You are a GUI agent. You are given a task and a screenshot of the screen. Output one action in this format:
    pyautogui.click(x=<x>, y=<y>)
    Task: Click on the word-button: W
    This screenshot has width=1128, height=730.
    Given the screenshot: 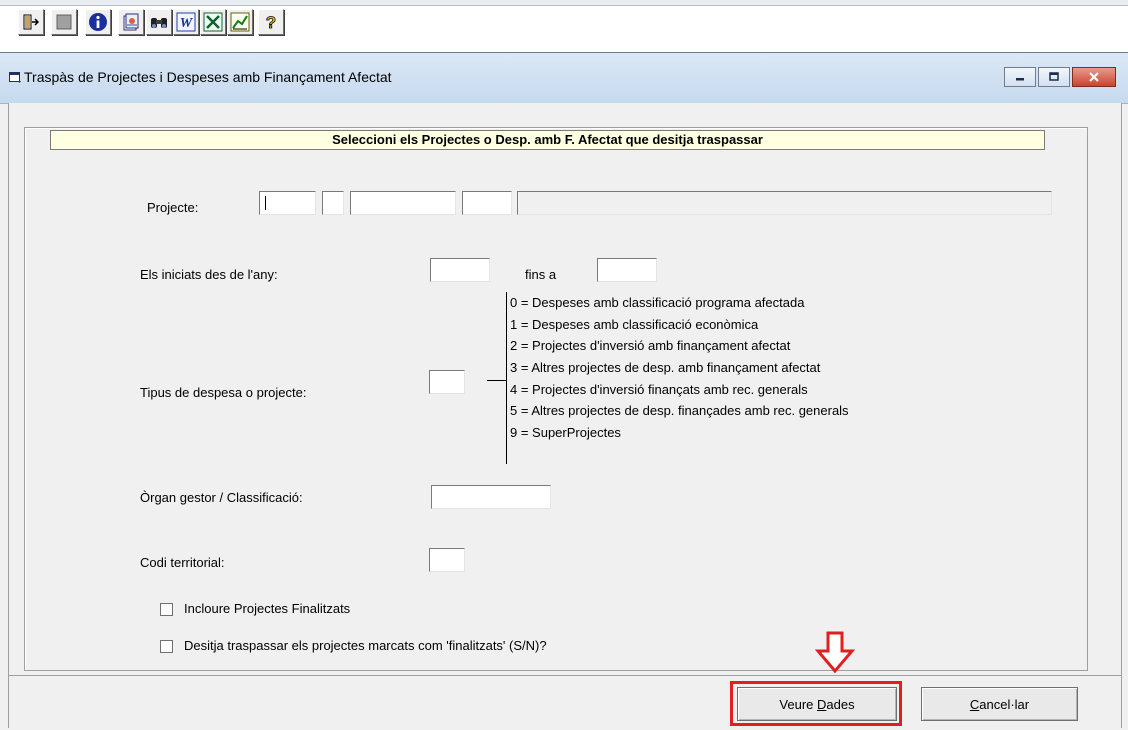 What is the action you would take?
    pyautogui.click(x=186, y=22)
    